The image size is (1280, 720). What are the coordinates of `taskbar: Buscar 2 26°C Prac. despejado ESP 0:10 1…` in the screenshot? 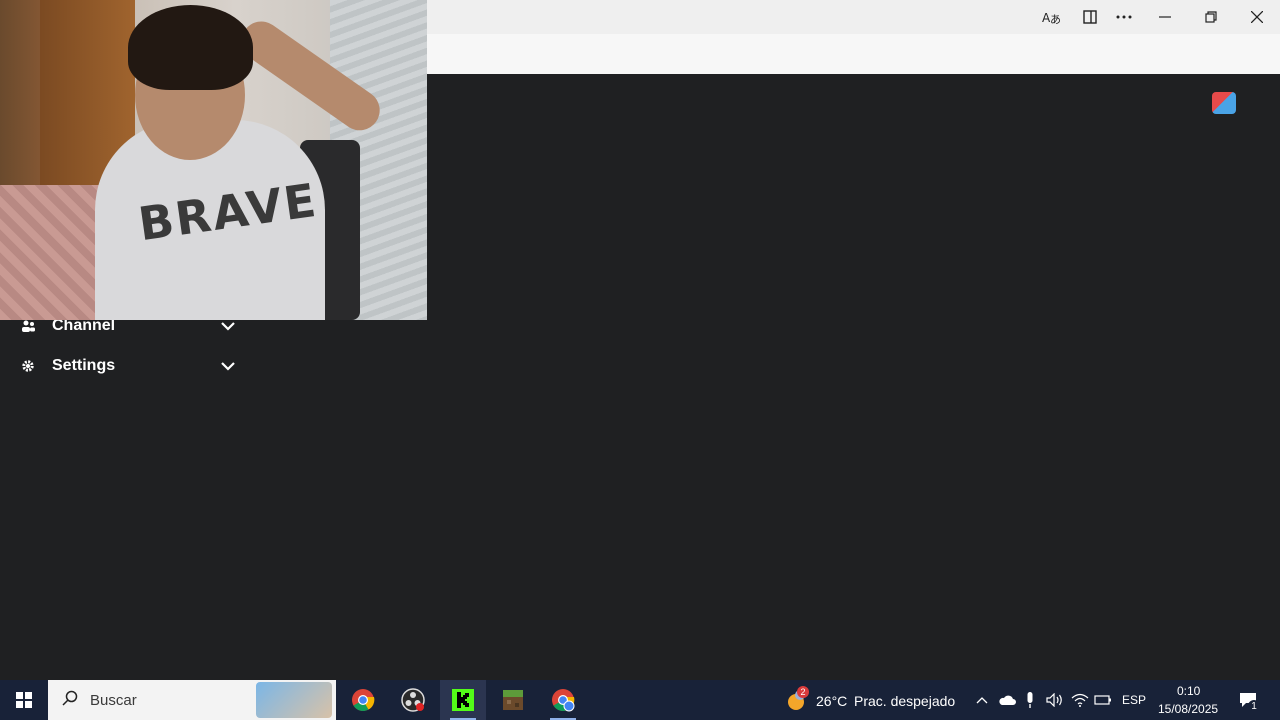 It's located at (640, 700).